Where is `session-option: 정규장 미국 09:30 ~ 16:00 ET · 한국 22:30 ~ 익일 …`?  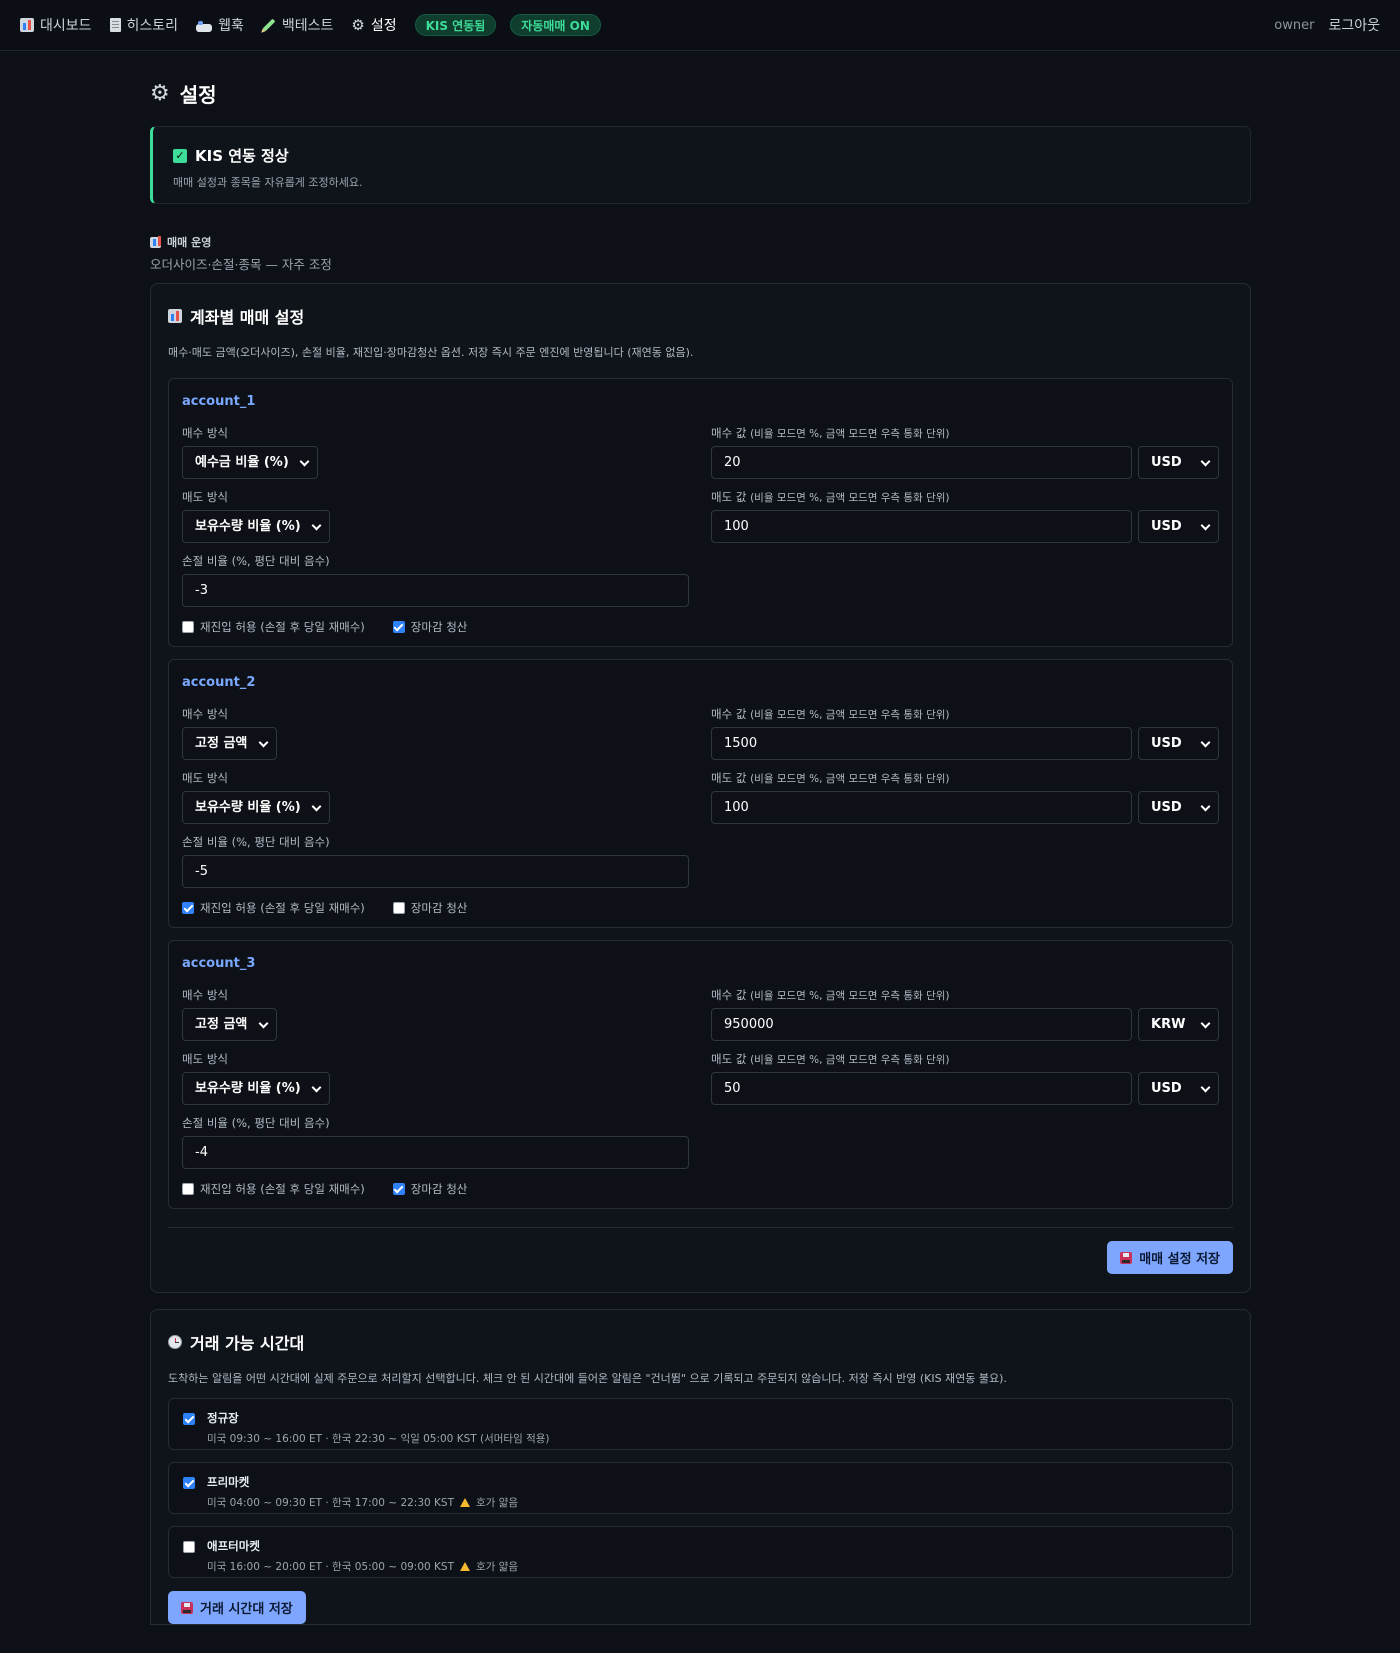
session-option: 정규장 미국 09:30 ~ 16:00 ET · 한국 22:30 ~ 익일 … is located at coordinates (700, 1424).